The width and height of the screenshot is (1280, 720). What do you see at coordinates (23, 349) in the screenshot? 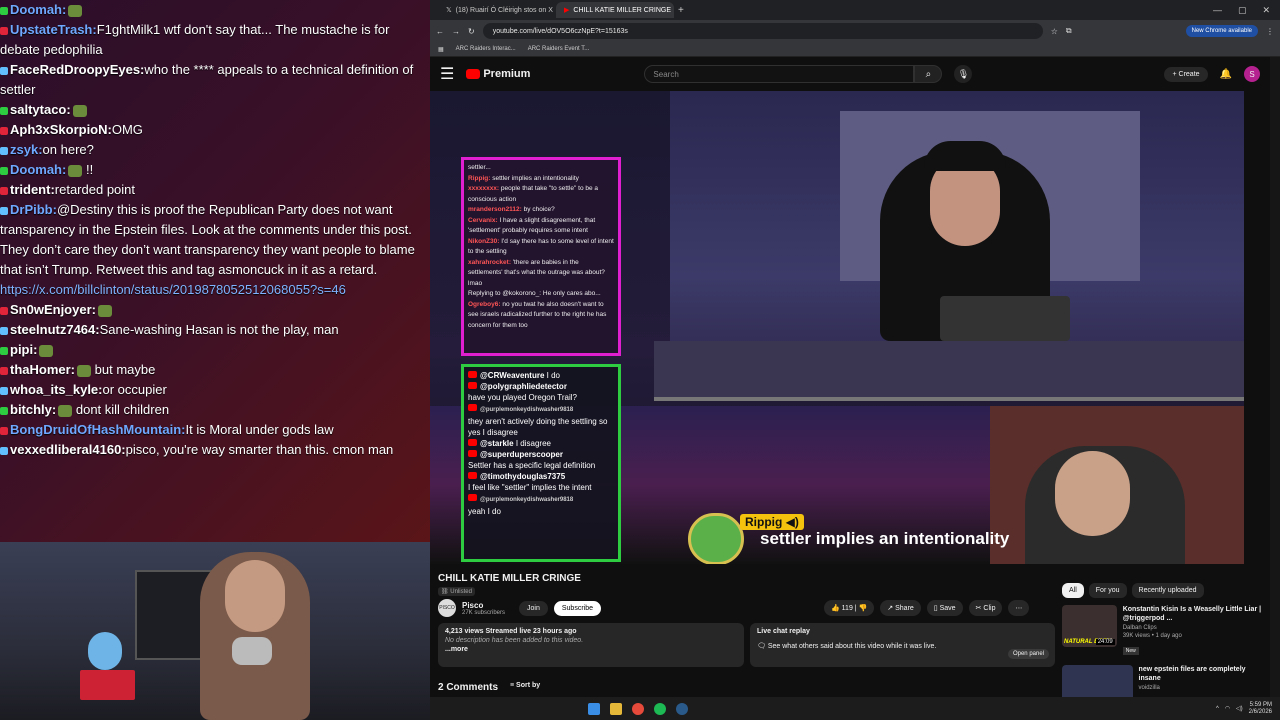
I see `chat-username: pipi:` at bounding box center [23, 349].